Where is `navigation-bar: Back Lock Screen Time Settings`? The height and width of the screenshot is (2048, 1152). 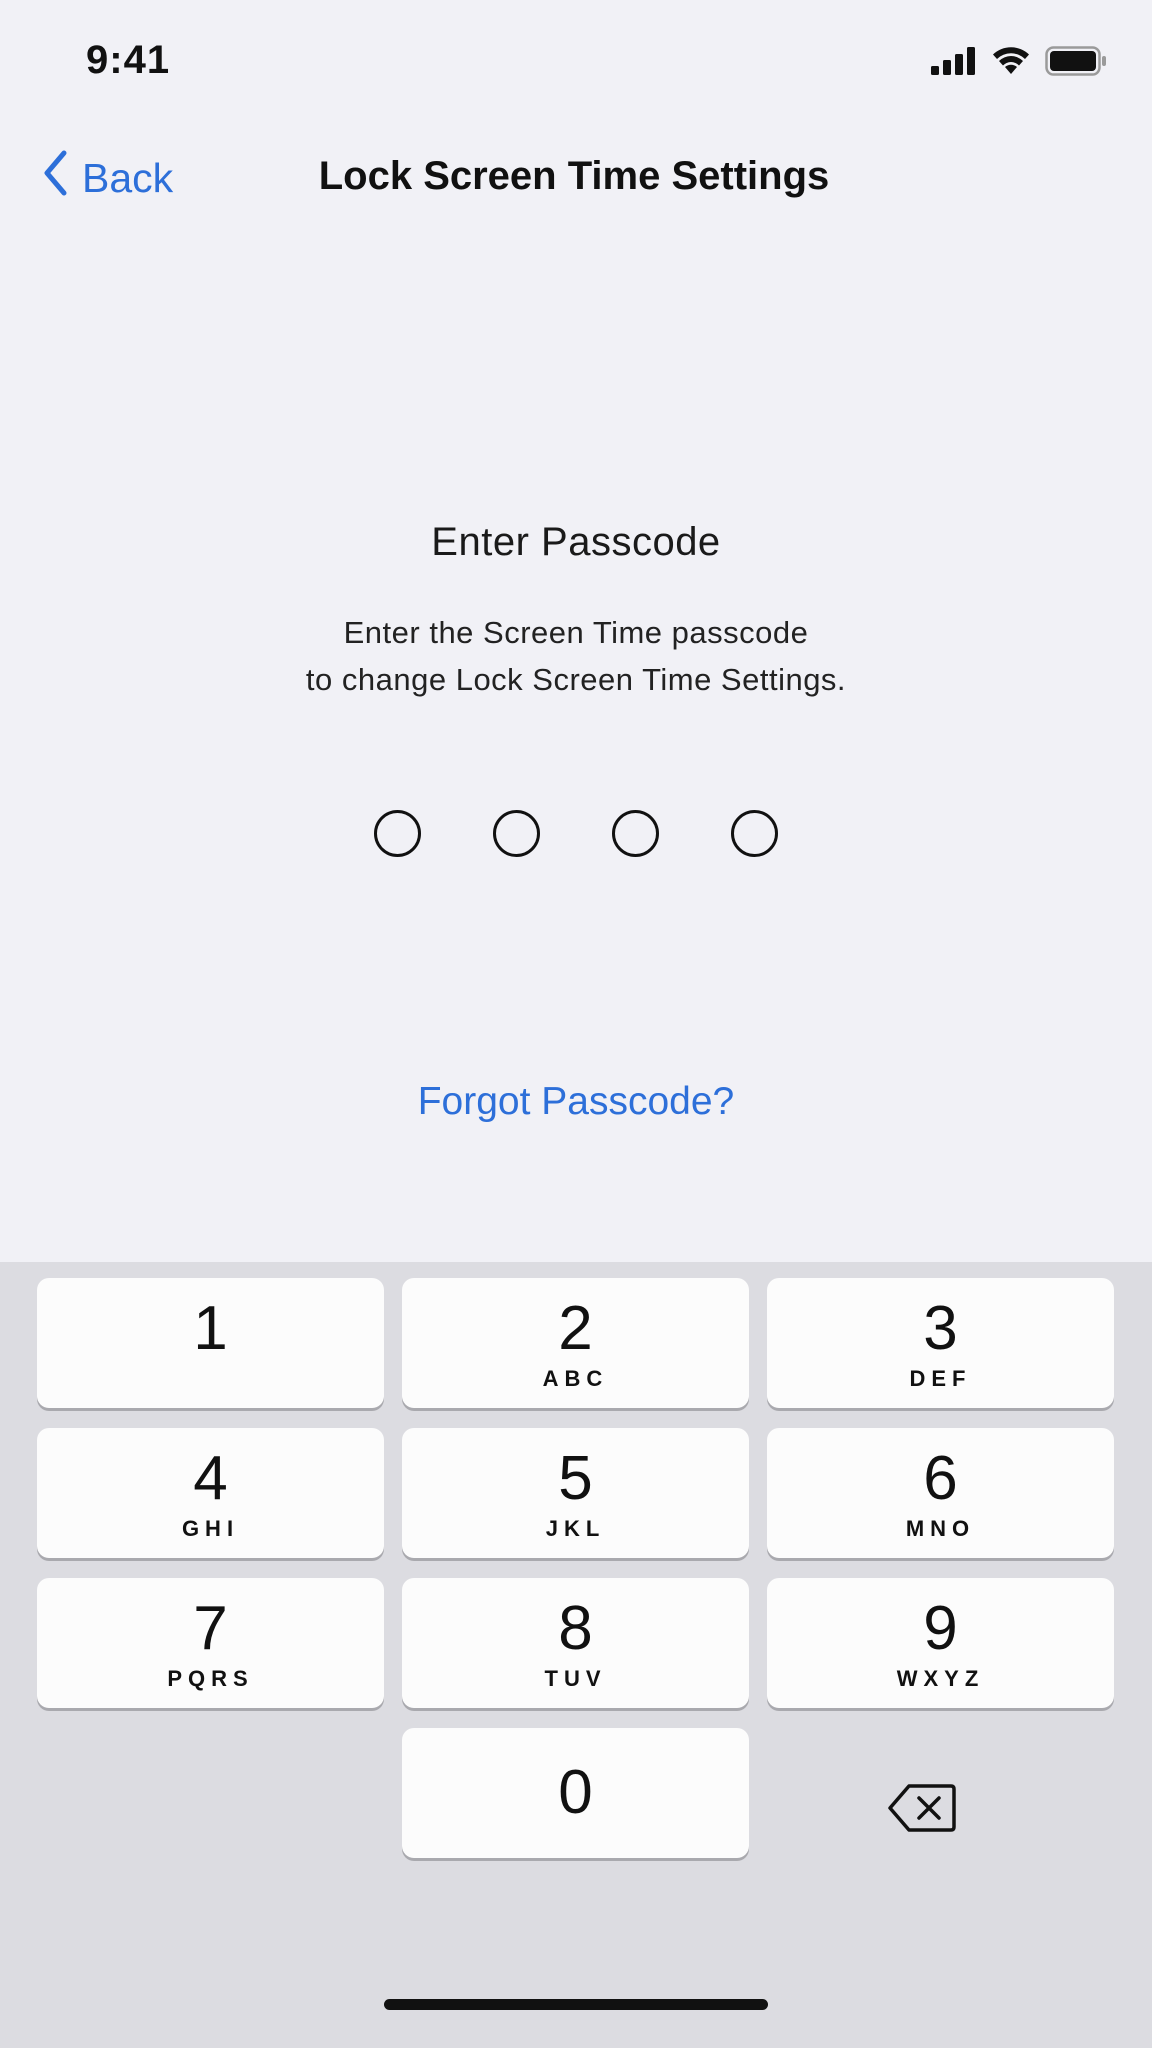 navigation-bar: Back Lock Screen Time Settings is located at coordinates (576, 180).